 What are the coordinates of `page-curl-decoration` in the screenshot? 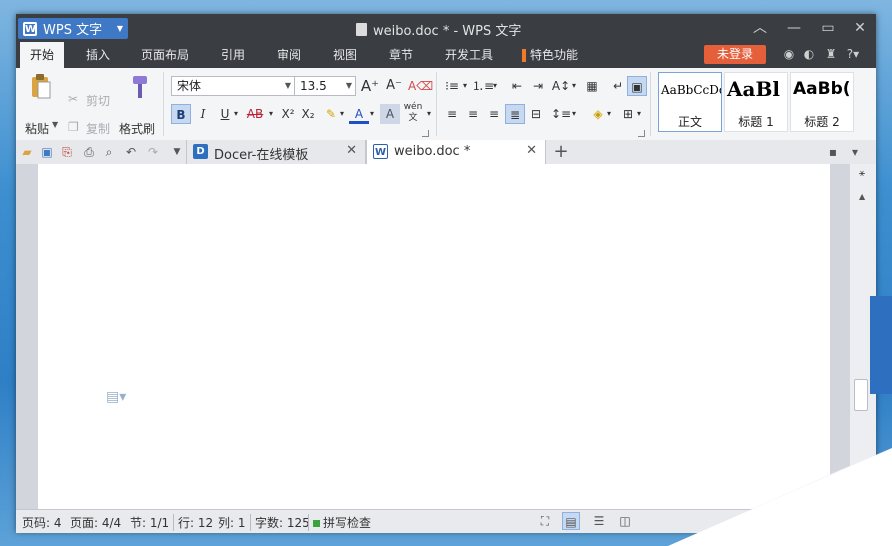 It's located at (780, 497).